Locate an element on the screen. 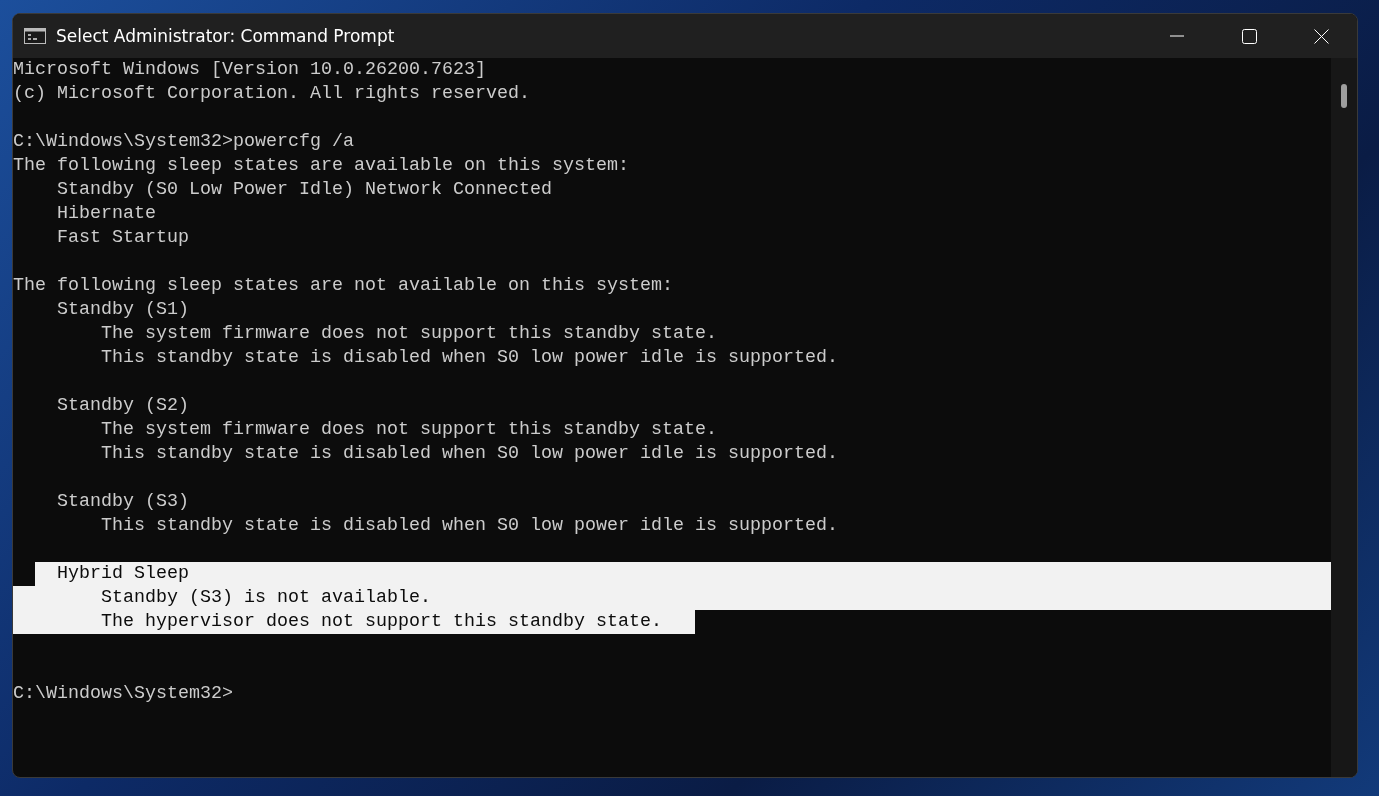 This screenshot has width=1379, height=796. console-line: Fast Startup is located at coordinates (122, 237).